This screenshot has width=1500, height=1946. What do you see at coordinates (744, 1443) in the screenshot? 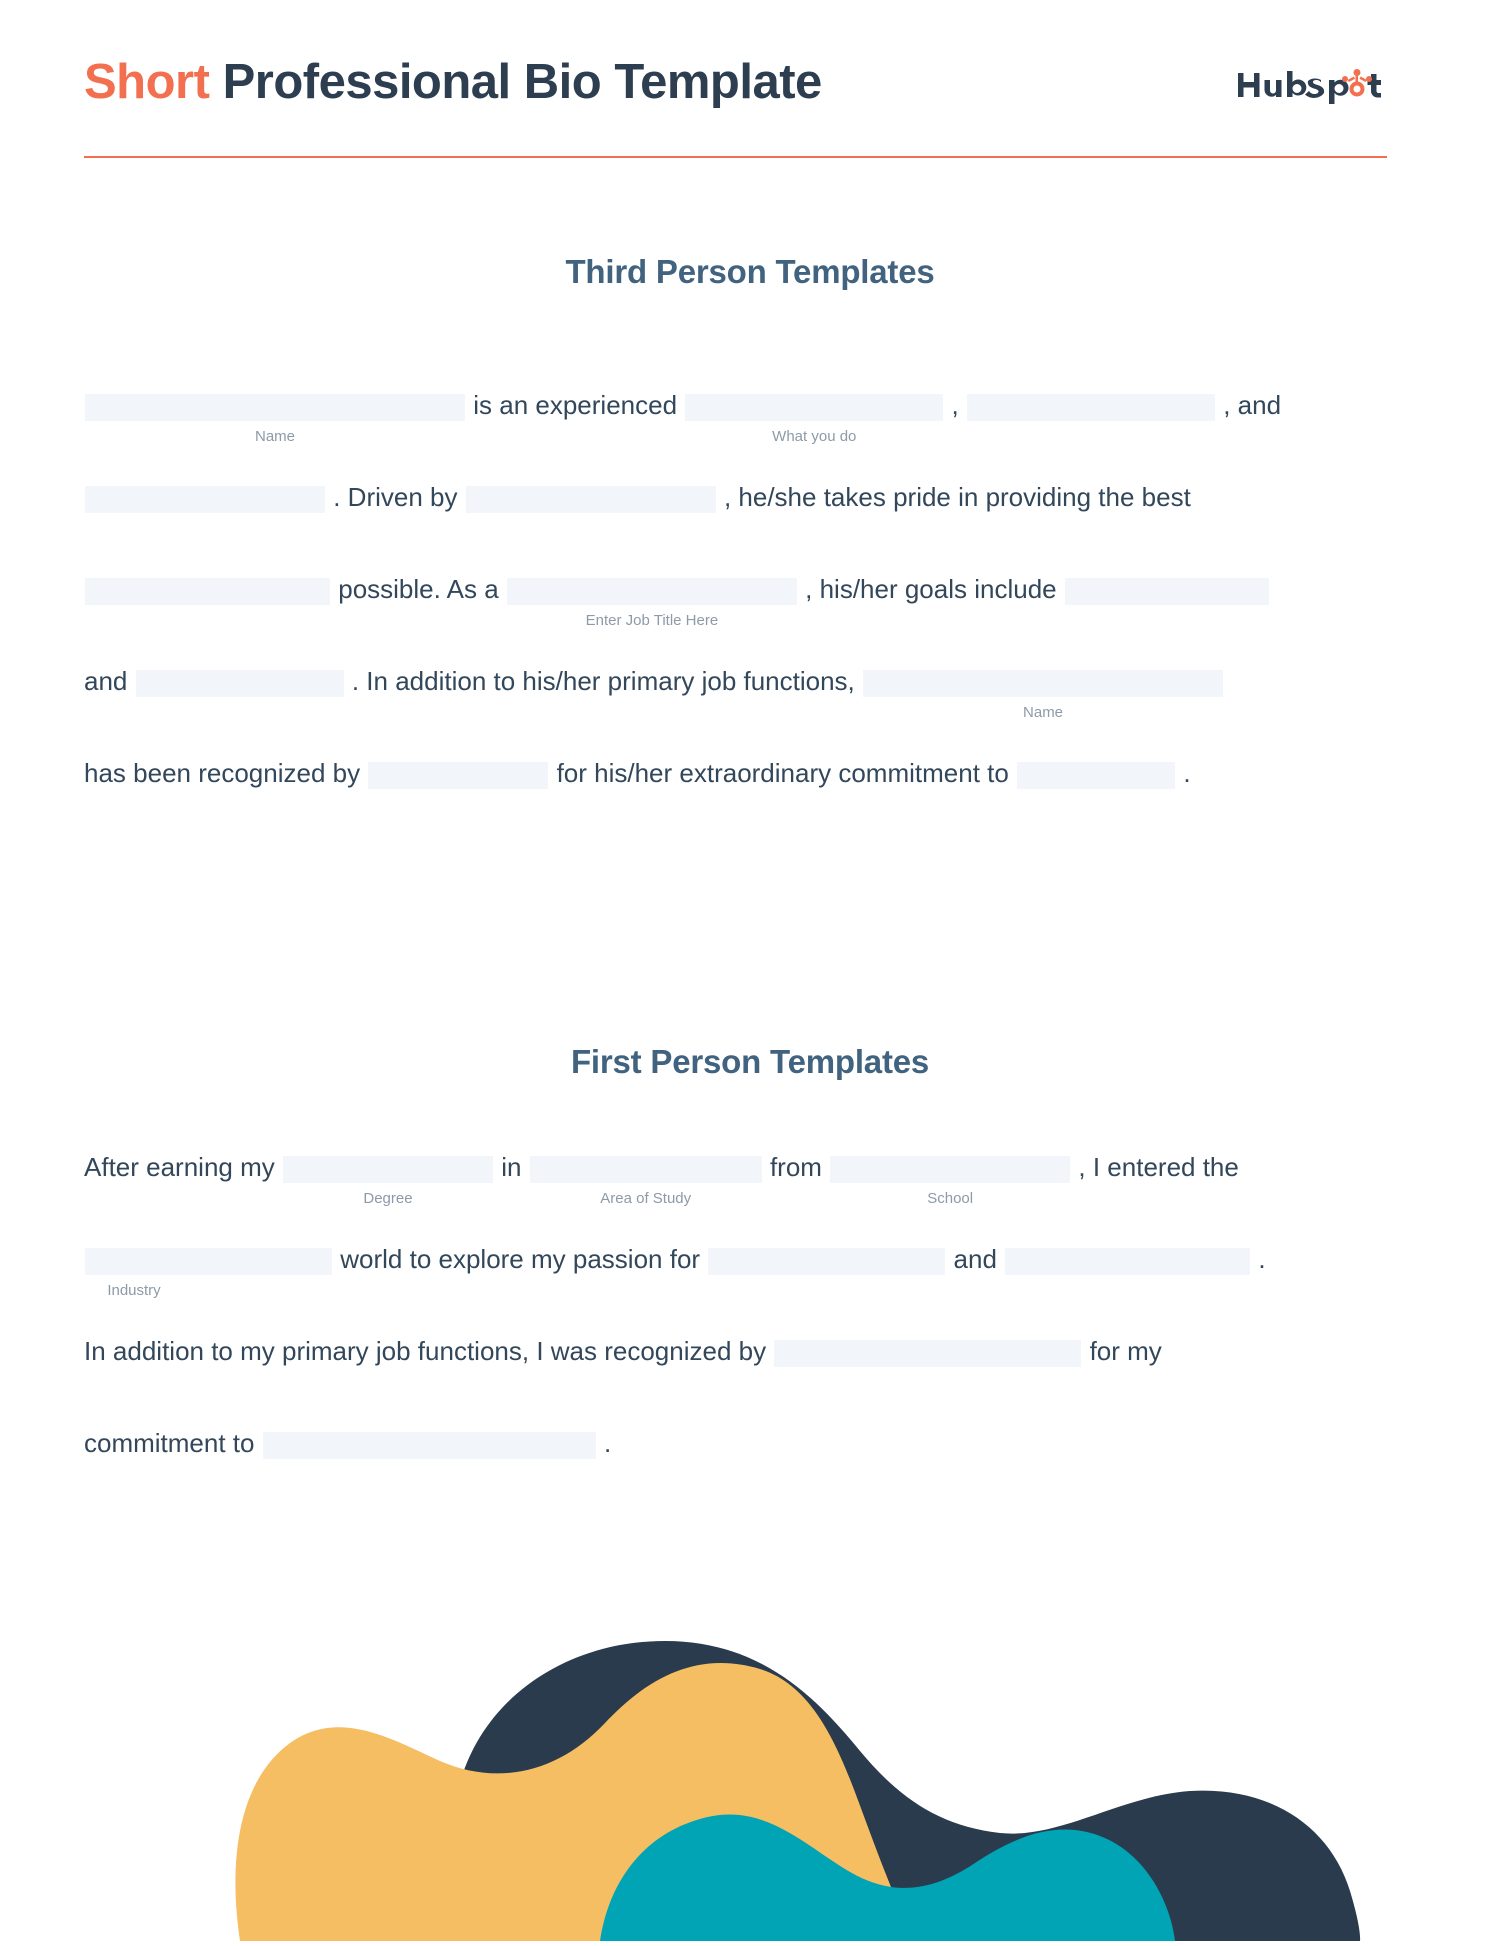
I see `template-line: commitment to .` at bounding box center [744, 1443].